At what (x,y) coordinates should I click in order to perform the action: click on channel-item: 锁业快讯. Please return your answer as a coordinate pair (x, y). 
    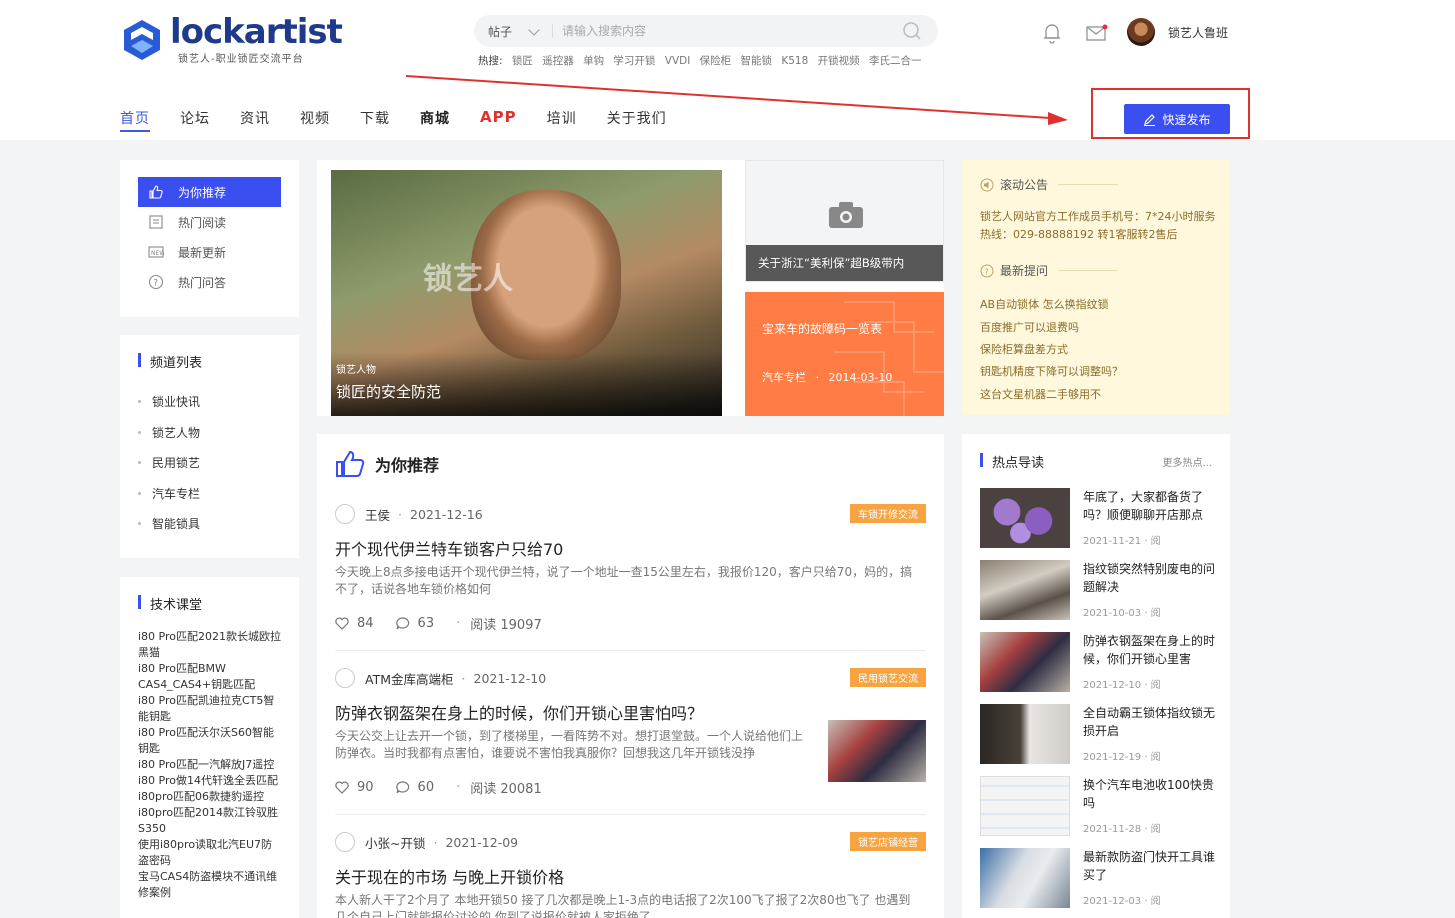
    Looking at the image, I should click on (169, 408).